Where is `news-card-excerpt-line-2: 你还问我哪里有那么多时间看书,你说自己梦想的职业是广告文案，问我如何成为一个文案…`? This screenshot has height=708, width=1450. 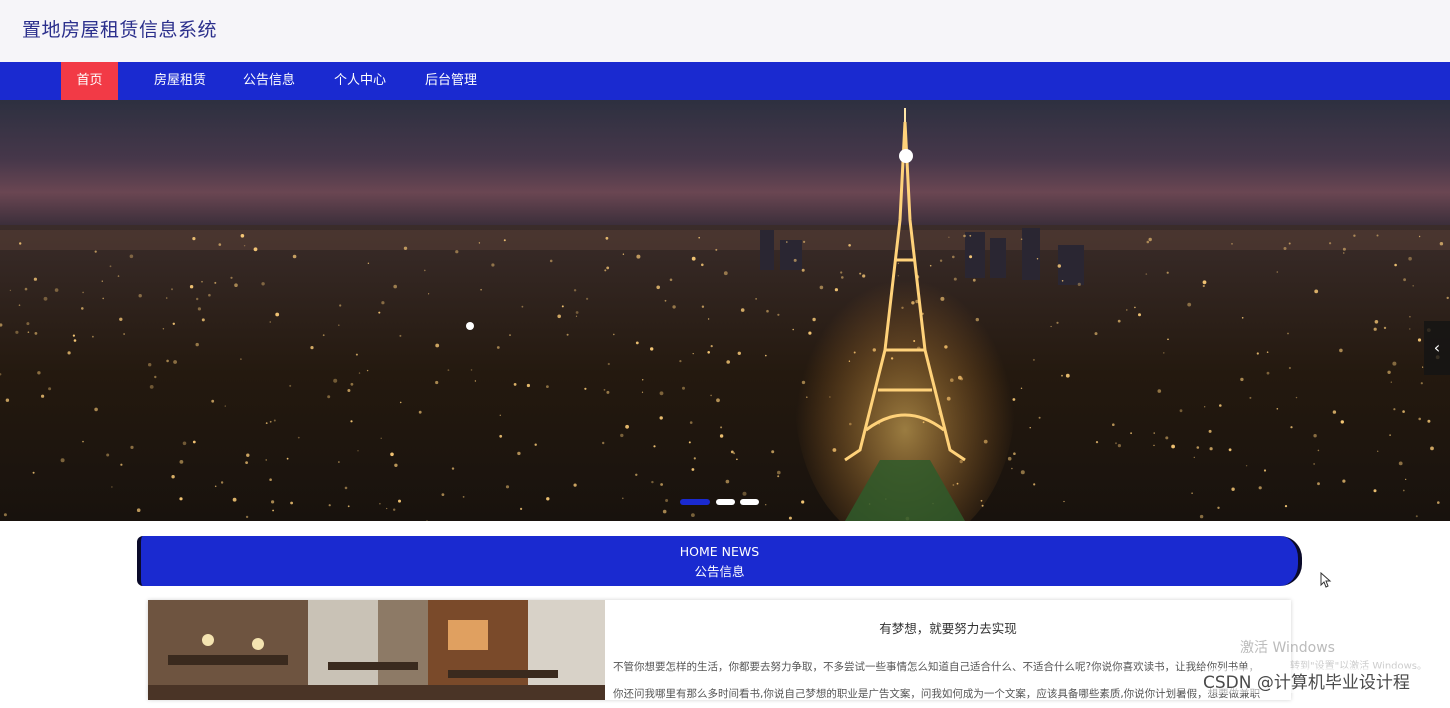
news-card-excerpt-line-2: 你还问我哪里有那么多时间看书,你说自己梦想的职业是广告文案，问我如何成为一个文案… is located at coordinates (937, 694).